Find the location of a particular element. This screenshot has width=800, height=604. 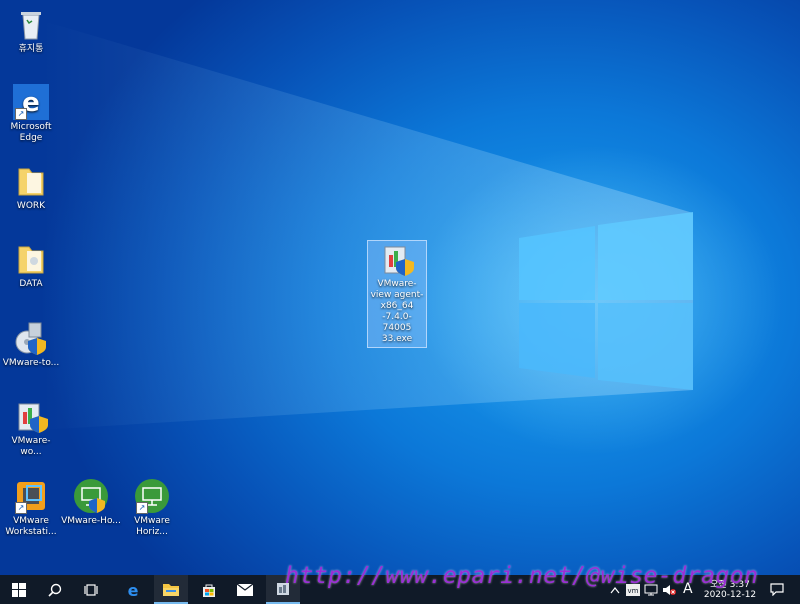

file-explorer-taskbar-button is located at coordinates (171, 589).